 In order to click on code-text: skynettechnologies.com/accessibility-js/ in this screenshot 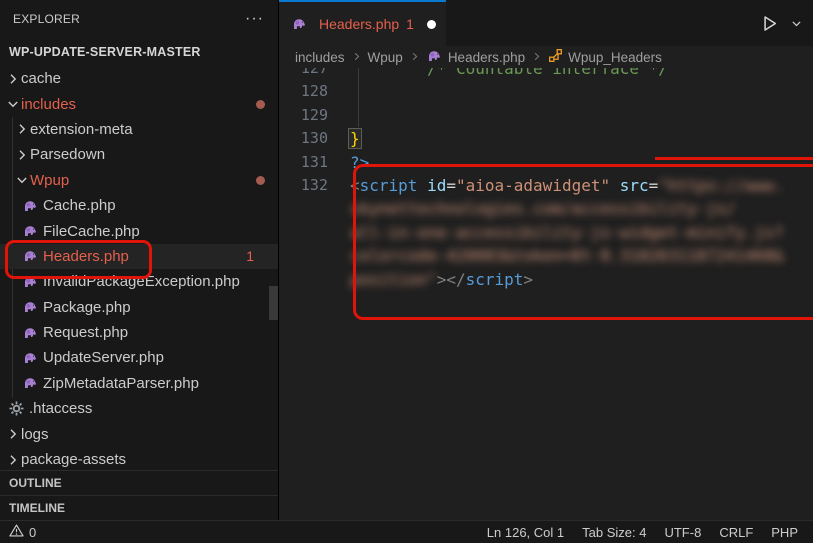, I will do `click(543, 209)`.